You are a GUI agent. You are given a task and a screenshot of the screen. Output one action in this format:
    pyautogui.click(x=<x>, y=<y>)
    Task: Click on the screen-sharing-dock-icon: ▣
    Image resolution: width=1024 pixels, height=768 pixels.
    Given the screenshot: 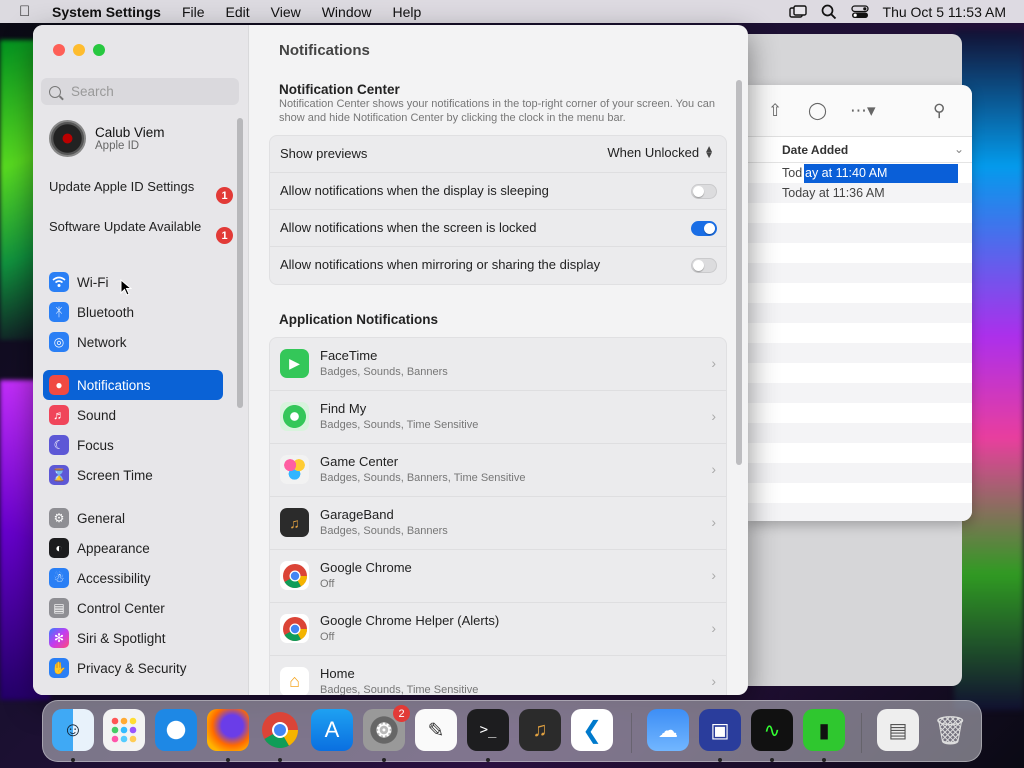 What is the action you would take?
    pyautogui.click(x=720, y=730)
    